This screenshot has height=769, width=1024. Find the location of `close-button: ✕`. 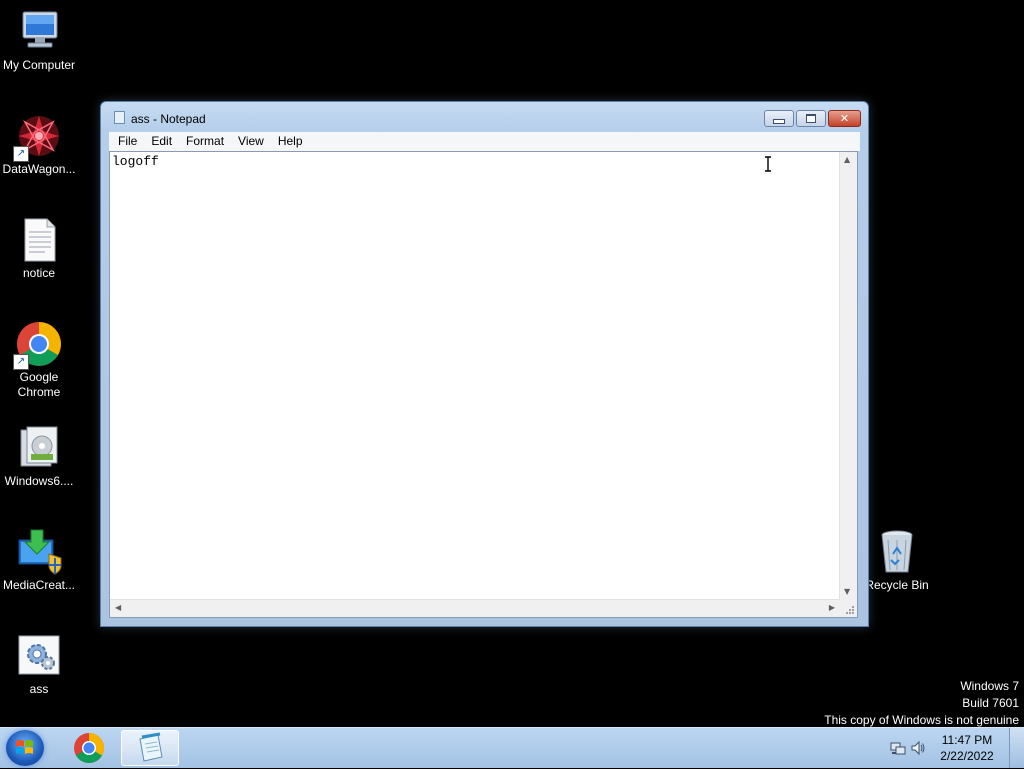

close-button: ✕ is located at coordinates (844, 118).